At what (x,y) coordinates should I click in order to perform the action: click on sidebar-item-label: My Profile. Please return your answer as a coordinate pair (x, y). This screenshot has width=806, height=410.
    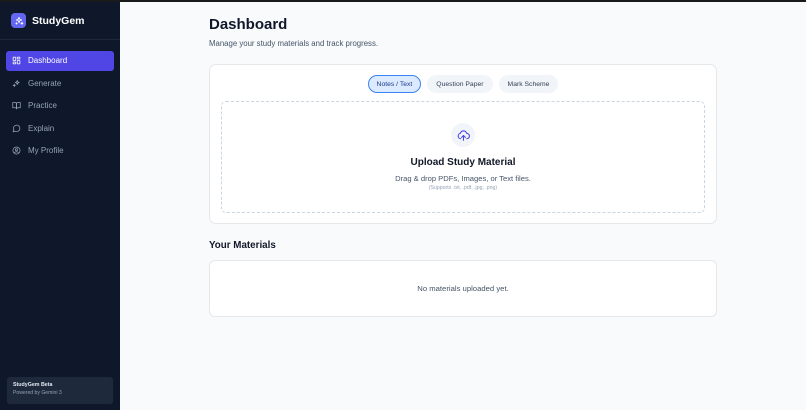
    Looking at the image, I should click on (46, 151).